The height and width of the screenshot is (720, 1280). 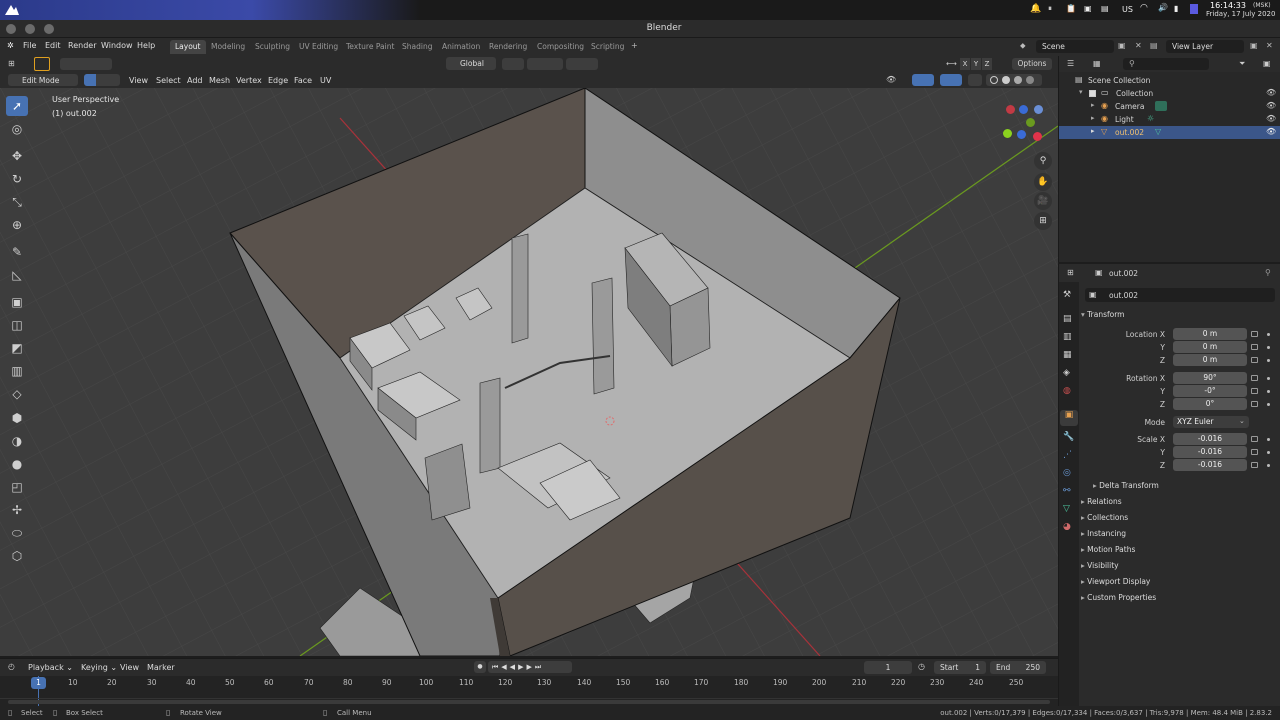 What do you see at coordinates (560, 47) in the screenshot?
I see `tab-compositing: Compositing` at bounding box center [560, 47].